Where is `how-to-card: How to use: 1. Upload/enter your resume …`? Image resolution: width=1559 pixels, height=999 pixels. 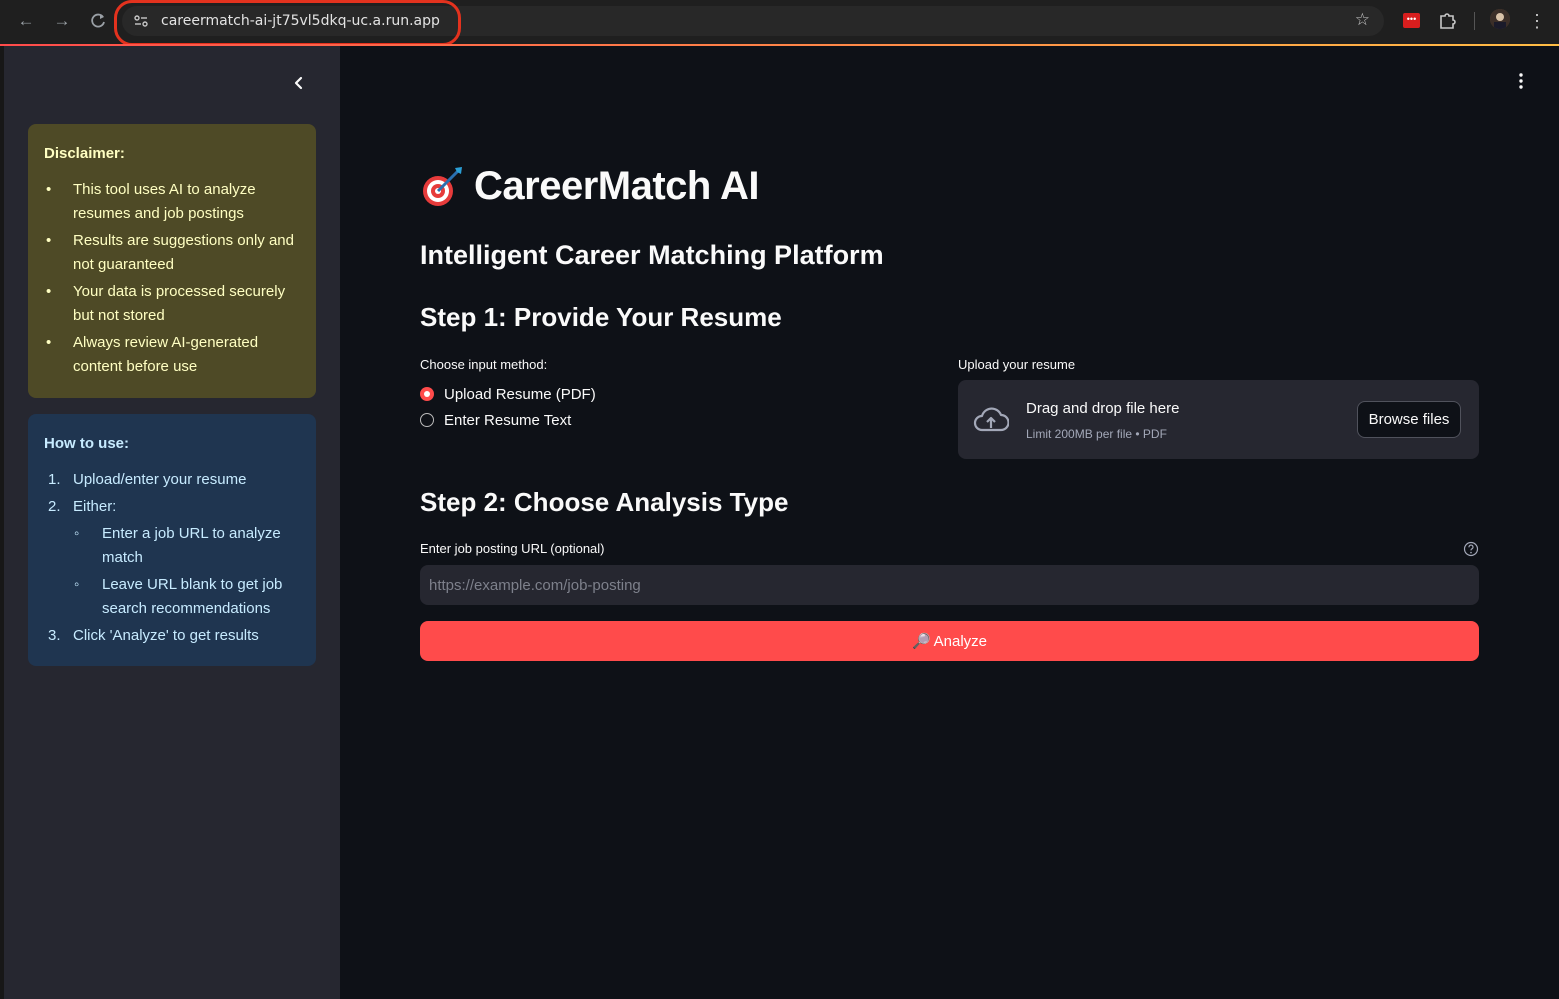
how-to-card: How to use: 1. Upload/enter your resume … is located at coordinates (172, 540).